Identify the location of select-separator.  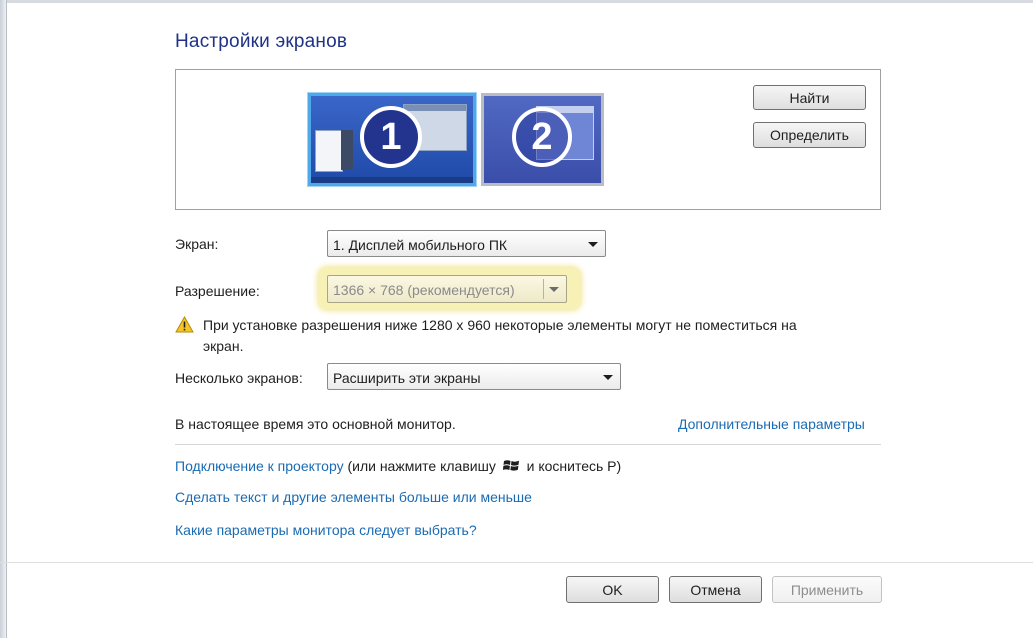
(543, 289).